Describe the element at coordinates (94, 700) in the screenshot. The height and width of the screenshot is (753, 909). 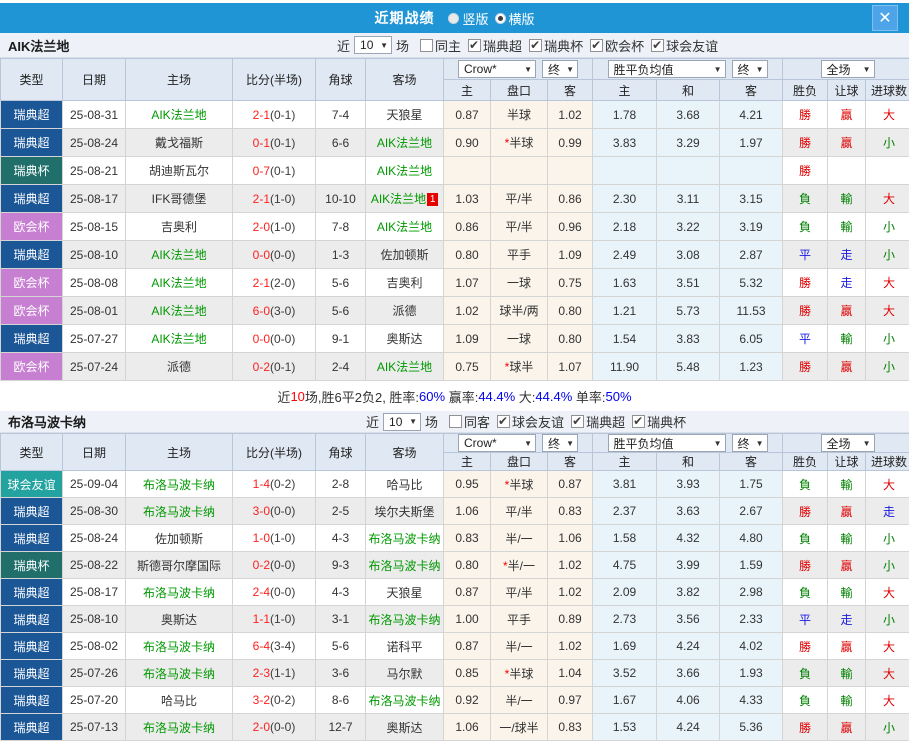
I see `date-cell: 25-07-20` at that location.